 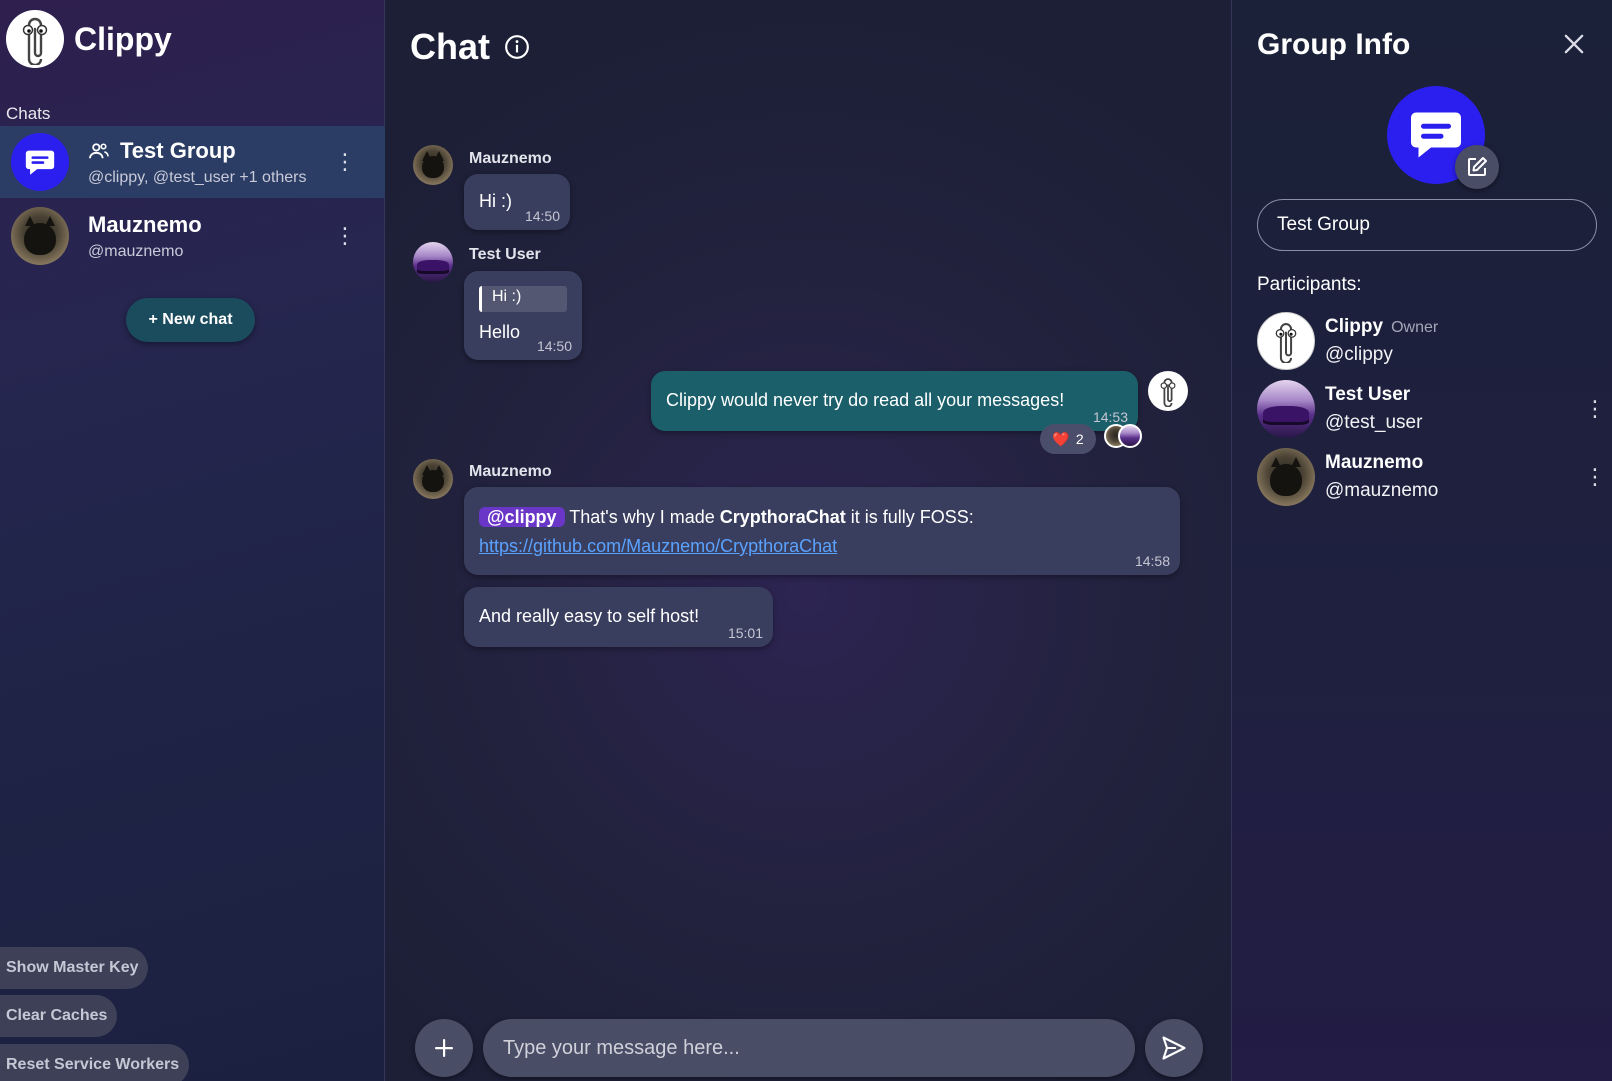 I want to click on info-icon, so click(x=517, y=47).